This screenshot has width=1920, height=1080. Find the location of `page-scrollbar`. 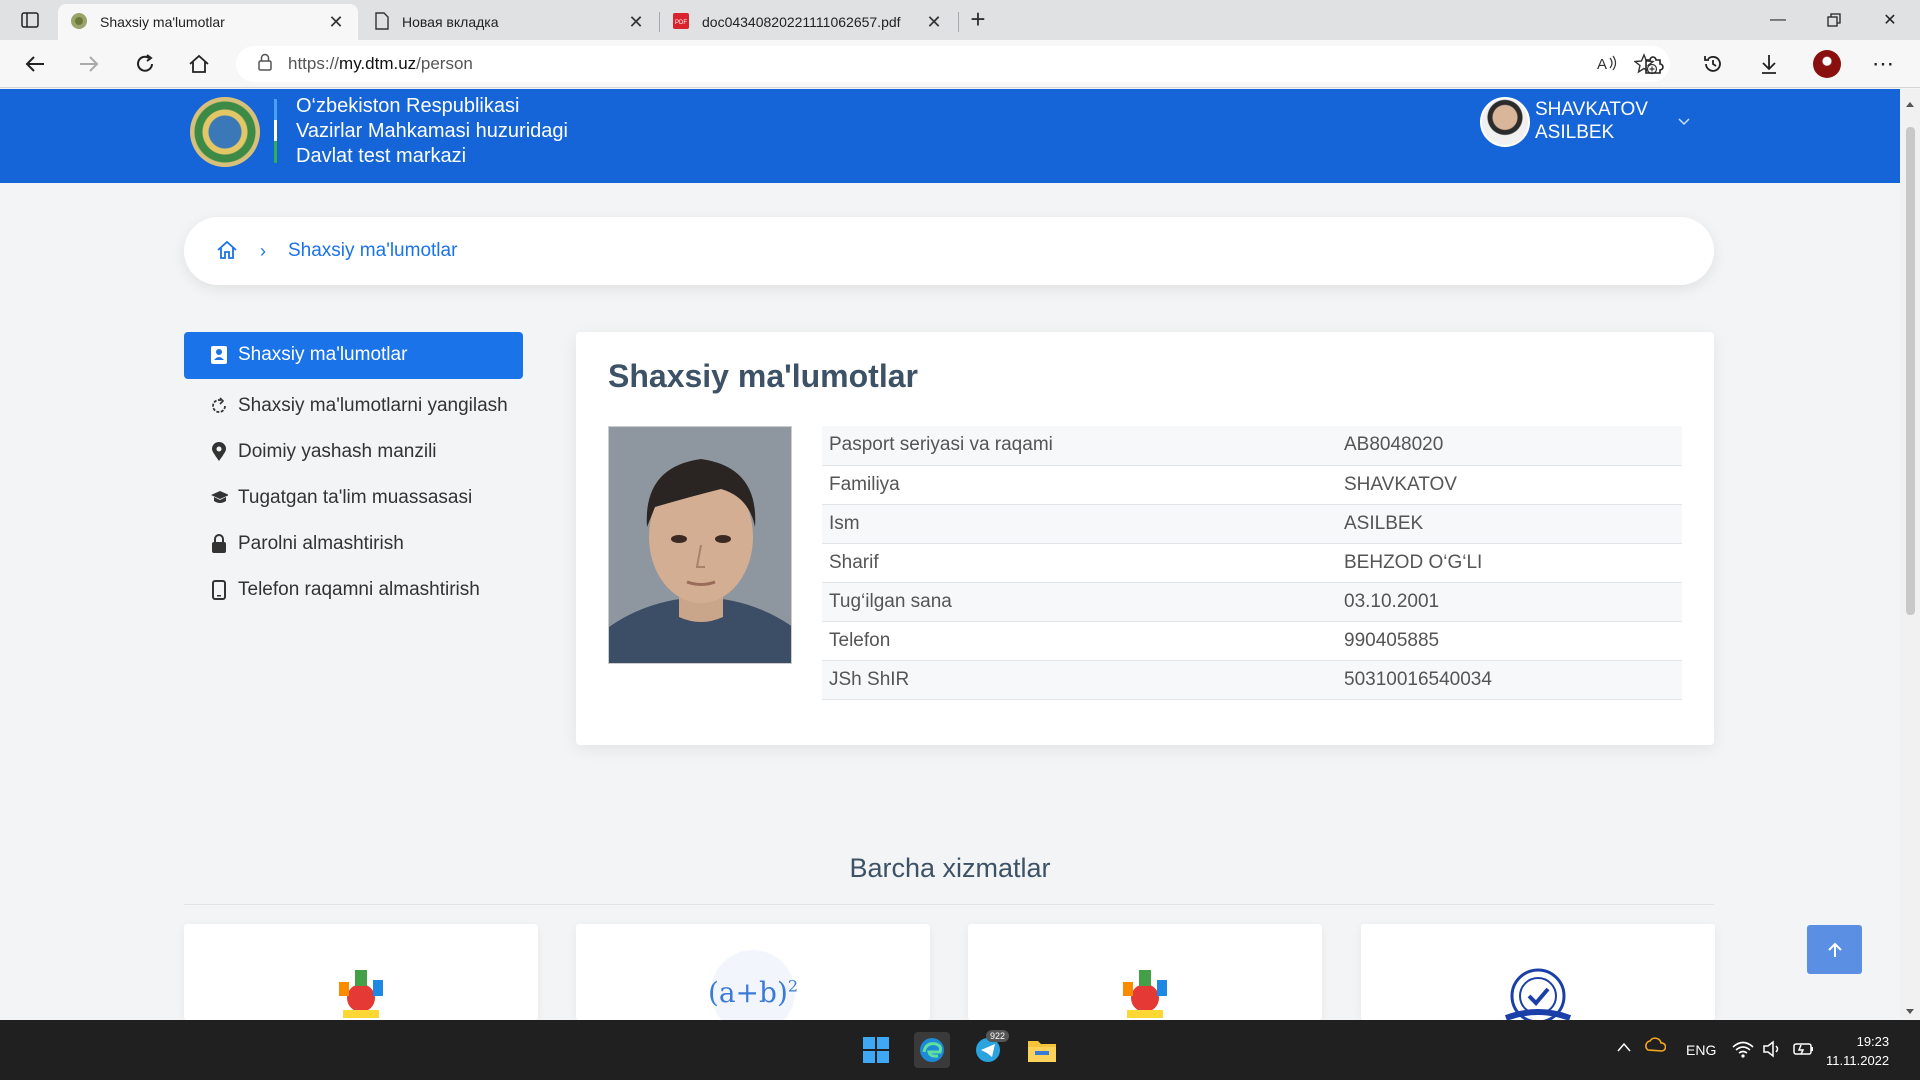

page-scrollbar is located at coordinates (1910, 554).